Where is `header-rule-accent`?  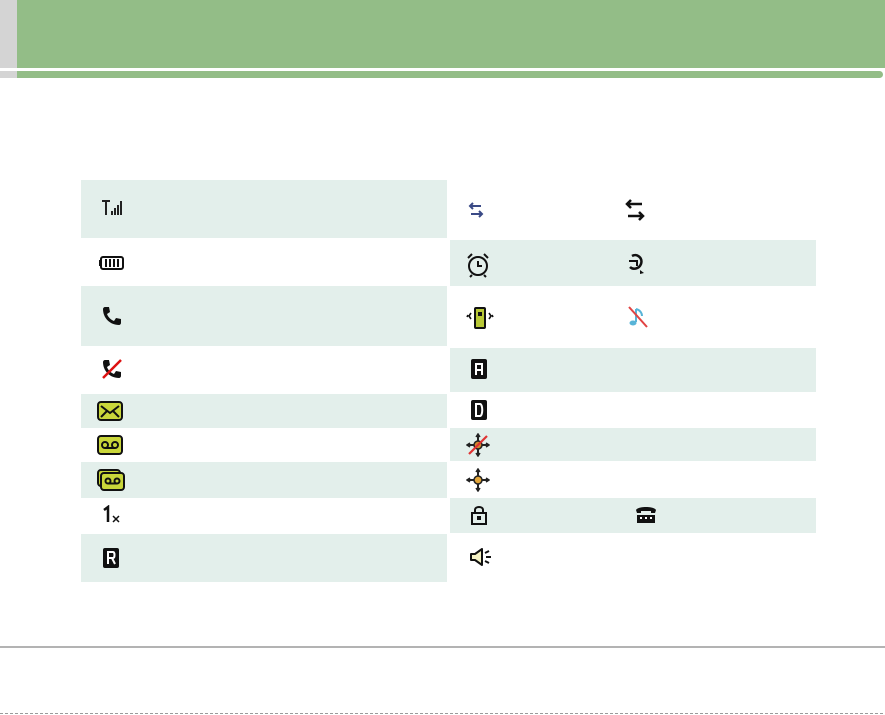
header-rule-accent is located at coordinates (8, 74).